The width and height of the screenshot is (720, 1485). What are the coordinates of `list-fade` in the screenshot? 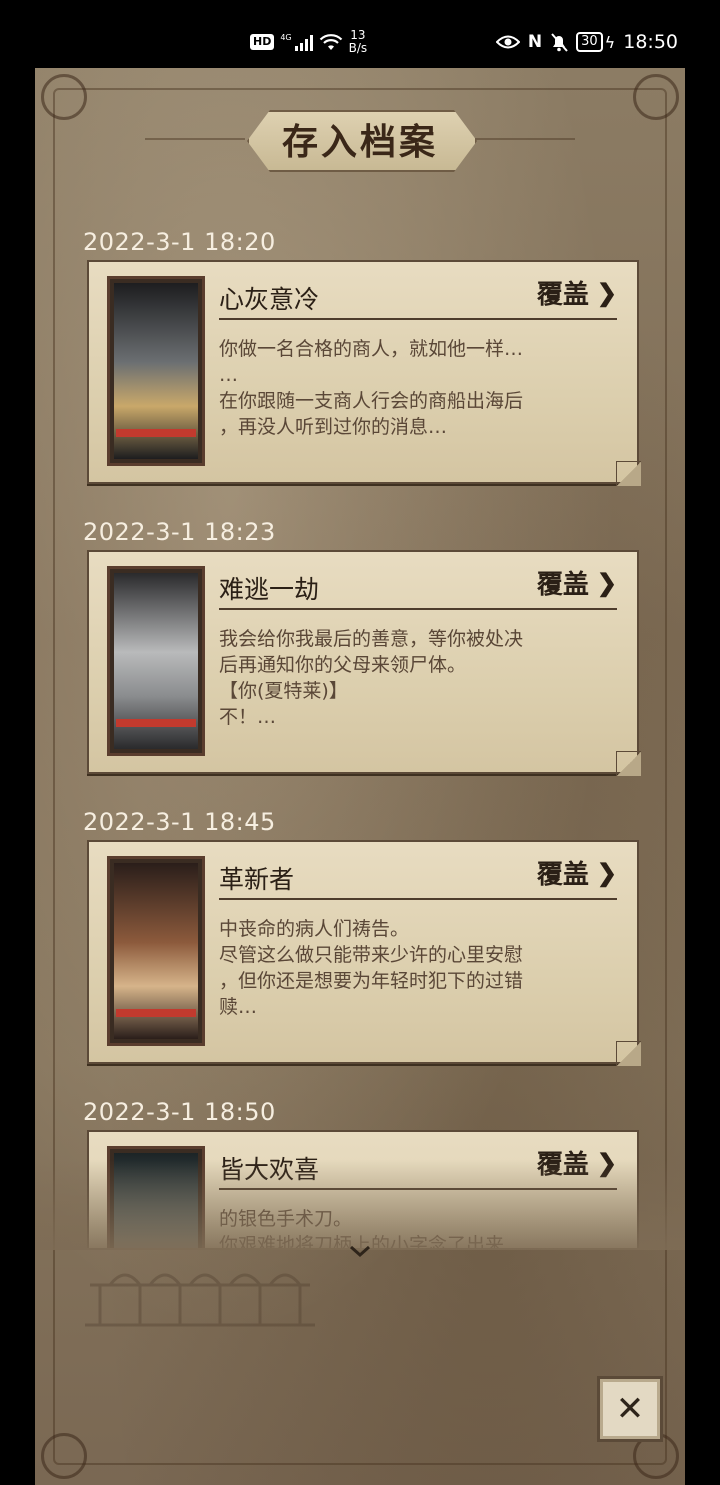 It's located at (360, 1205).